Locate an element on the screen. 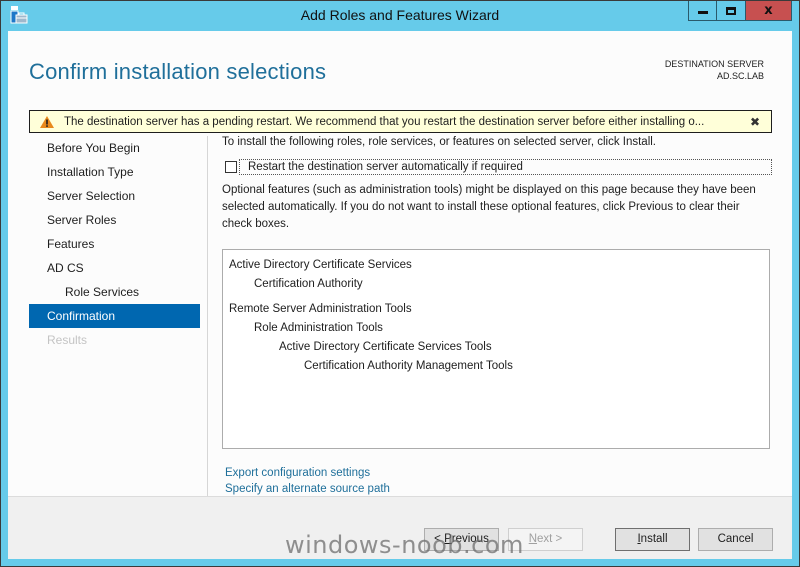 The height and width of the screenshot is (567, 800). maximize-icon is located at coordinates (731, 10).